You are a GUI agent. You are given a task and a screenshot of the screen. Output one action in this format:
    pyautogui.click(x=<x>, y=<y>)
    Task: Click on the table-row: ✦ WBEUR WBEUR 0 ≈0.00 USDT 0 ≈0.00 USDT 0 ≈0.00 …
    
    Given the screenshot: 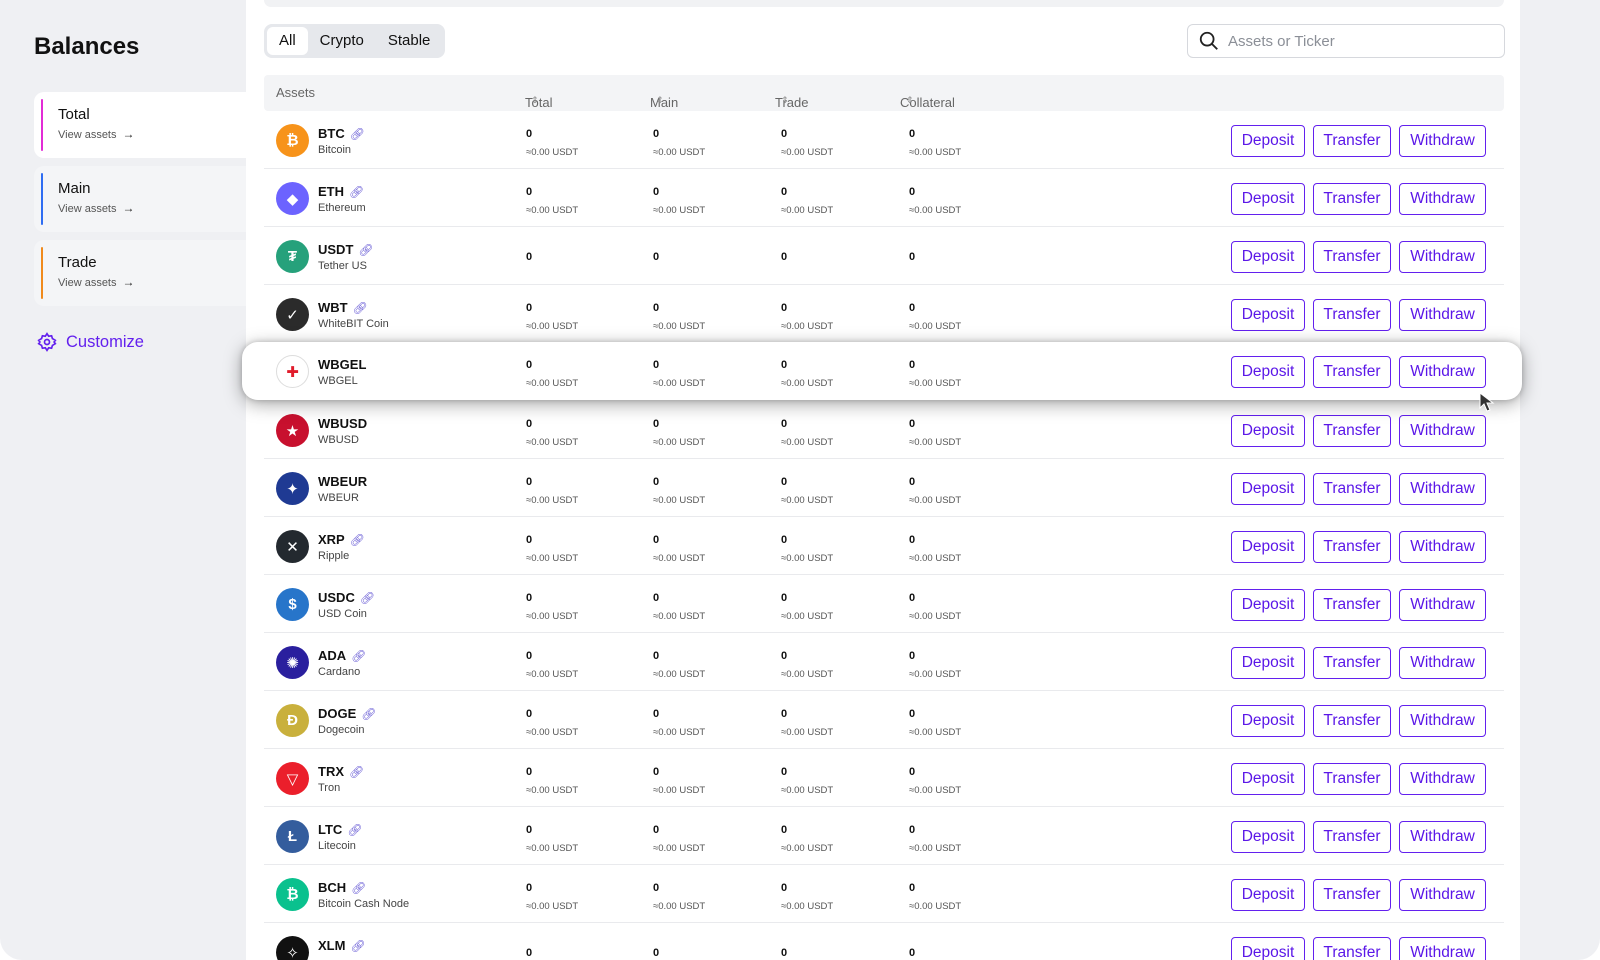 What is the action you would take?
    pyautogui.click(x=884, y=488)
    